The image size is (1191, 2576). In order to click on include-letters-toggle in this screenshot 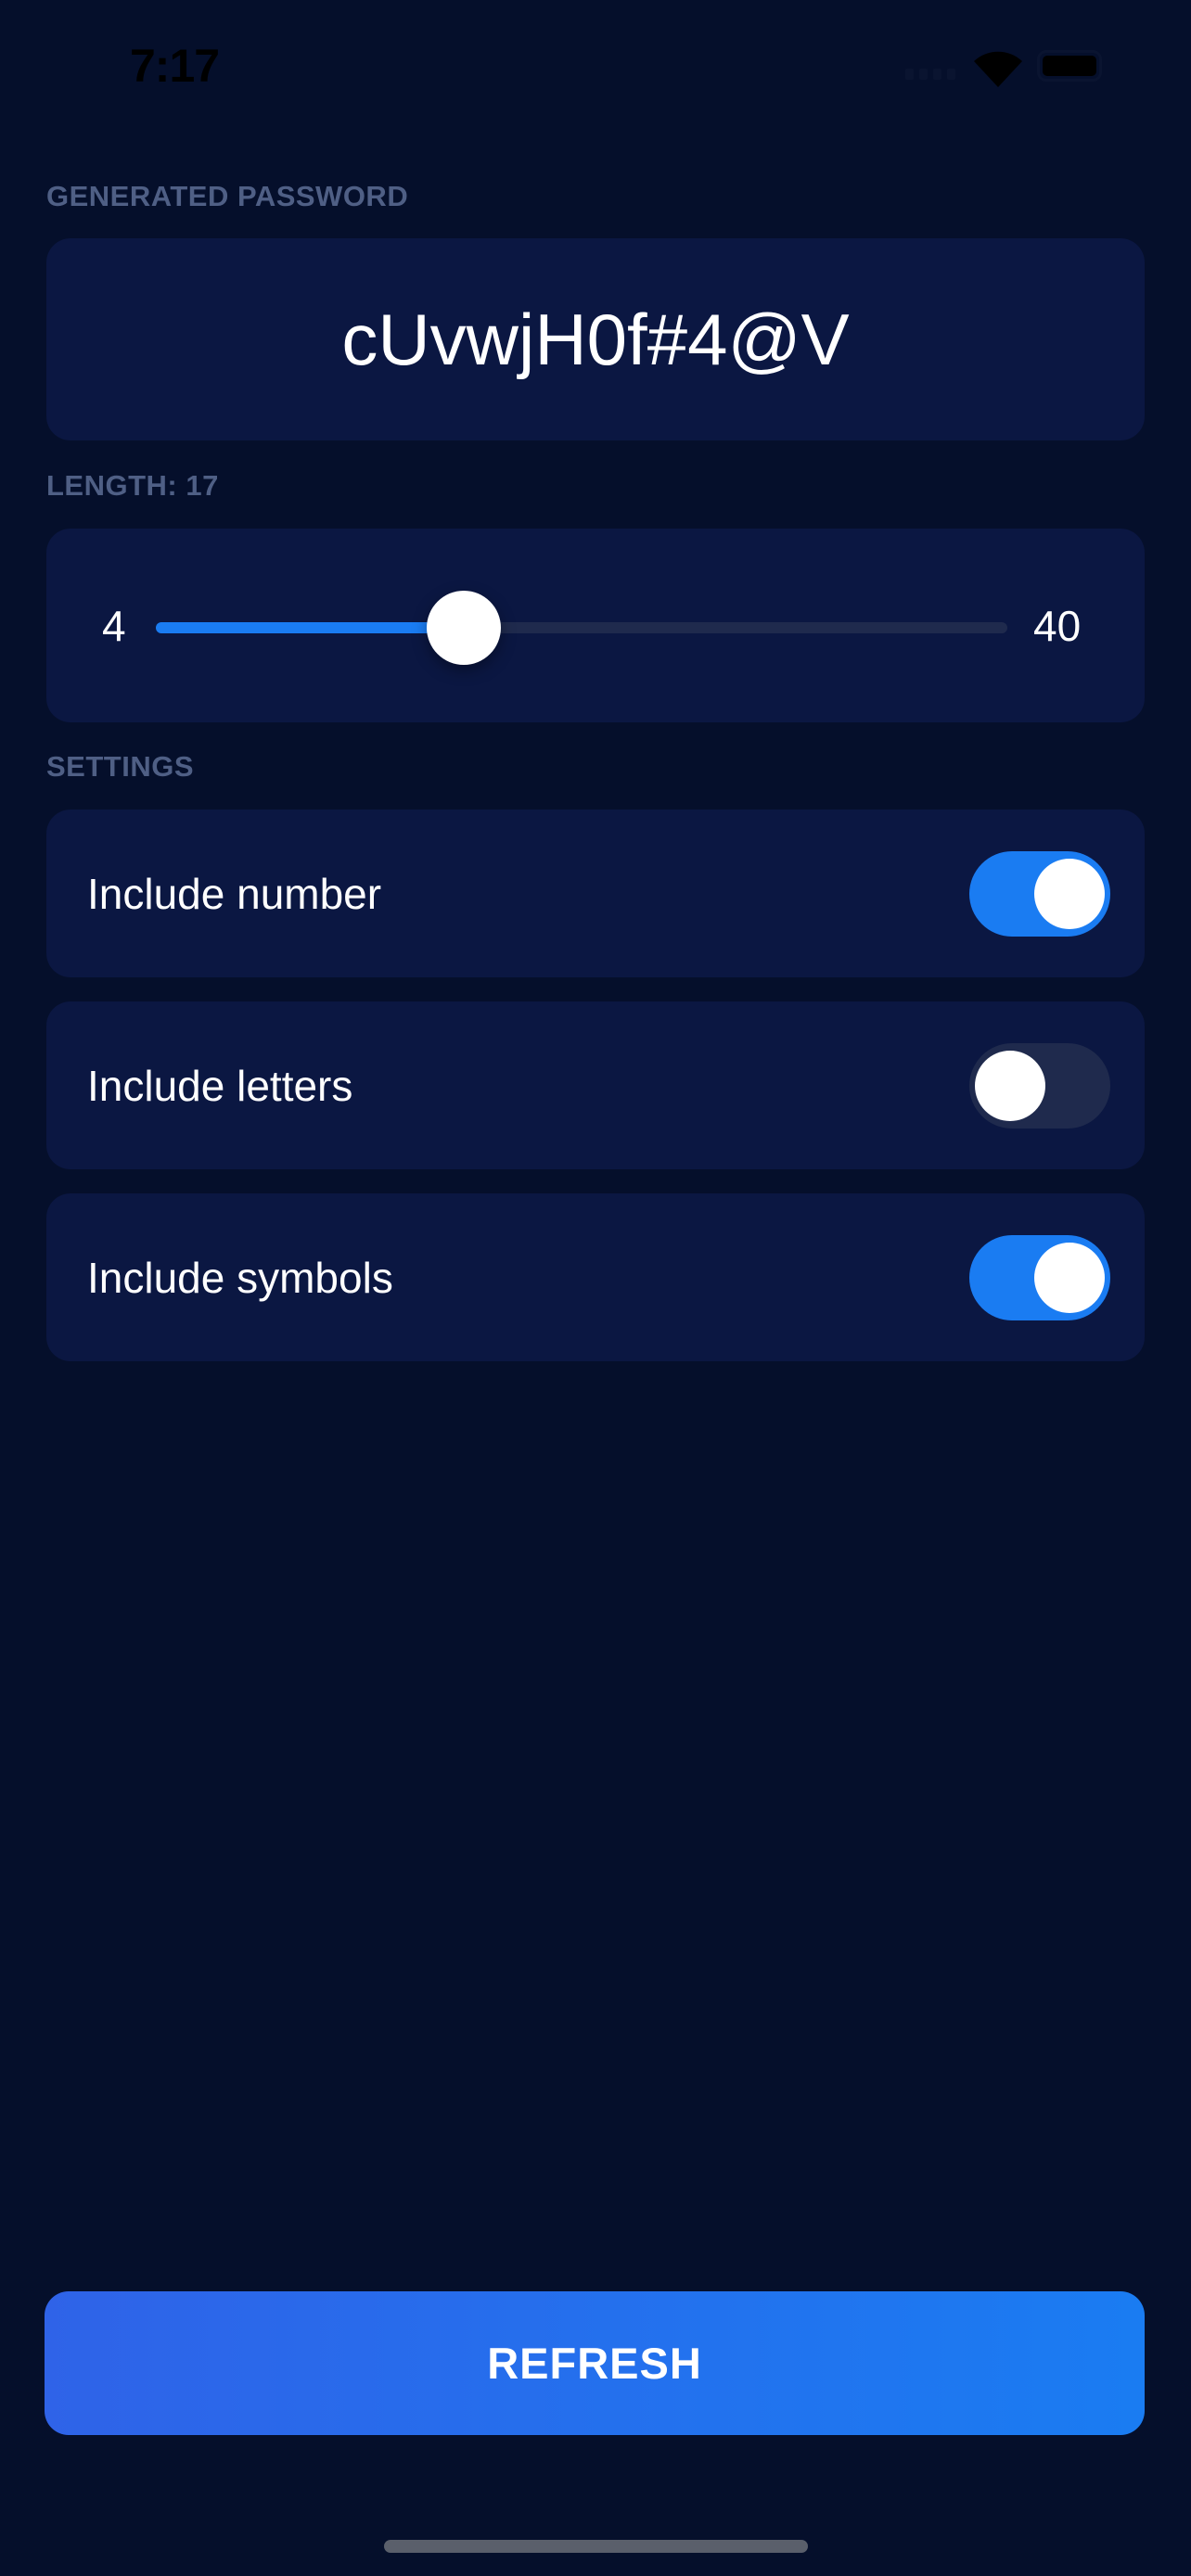, I will do `click(1039, 1085)`.